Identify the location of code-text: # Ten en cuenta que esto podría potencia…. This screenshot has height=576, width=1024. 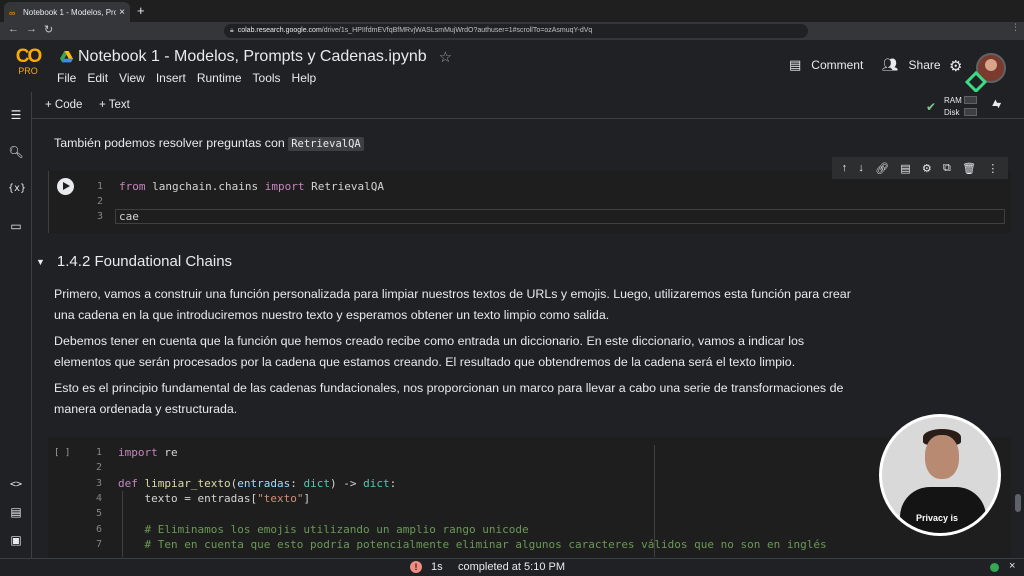
(472, 544).